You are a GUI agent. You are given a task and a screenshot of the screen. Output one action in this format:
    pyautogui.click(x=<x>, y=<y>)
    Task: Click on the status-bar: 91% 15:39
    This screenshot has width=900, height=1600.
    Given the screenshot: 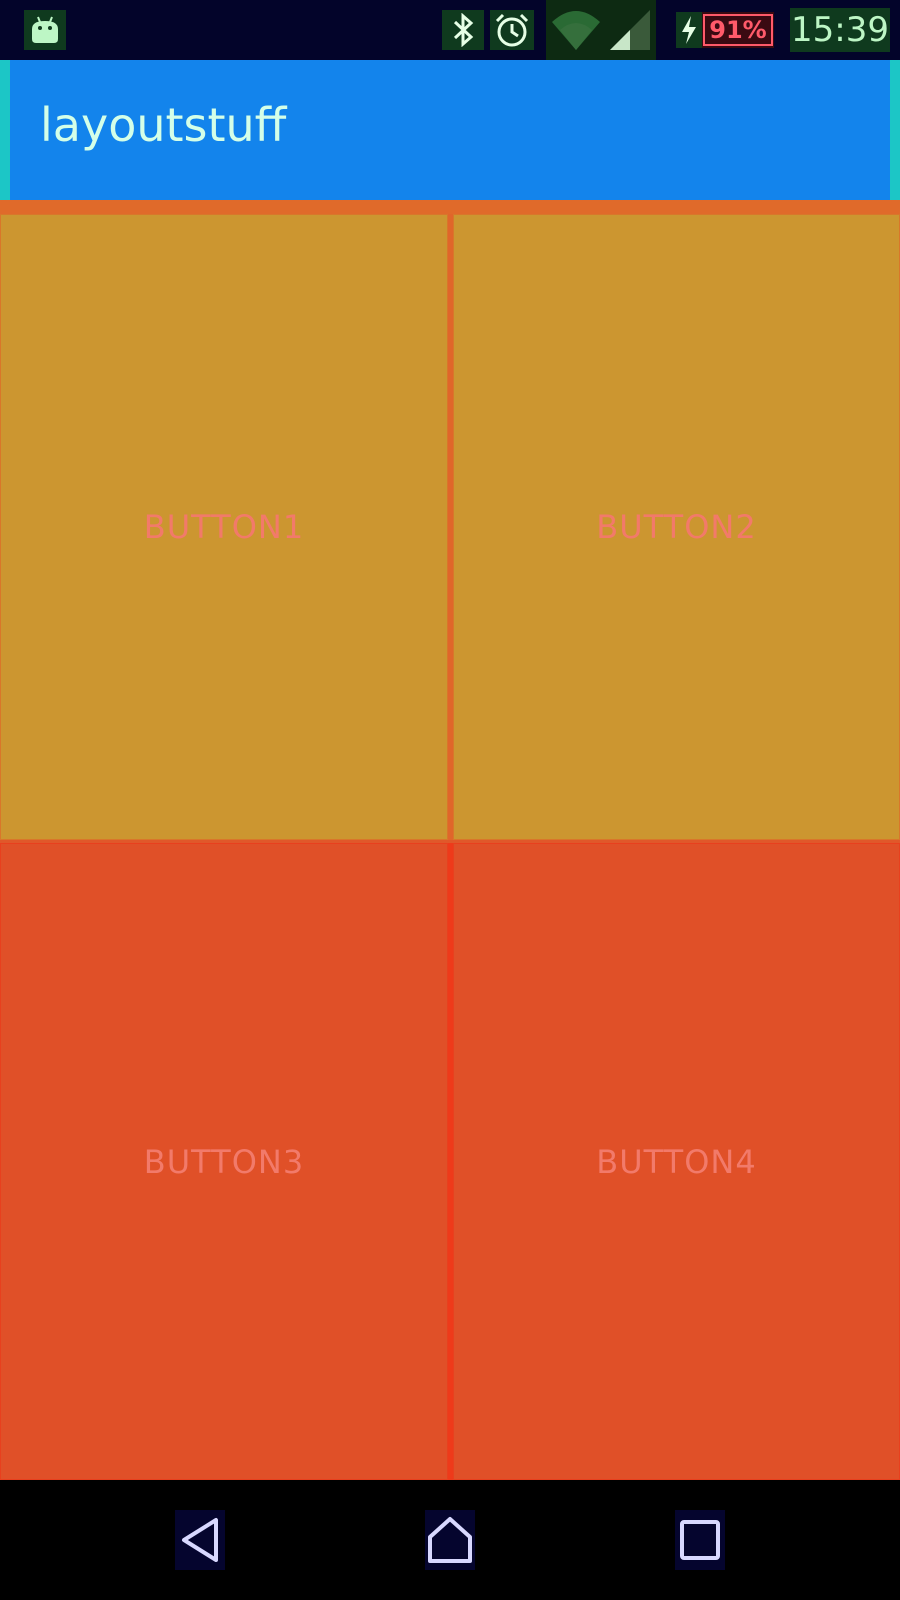 What is the action you would take?
    pyautogui.click(x=450, y=30)
    